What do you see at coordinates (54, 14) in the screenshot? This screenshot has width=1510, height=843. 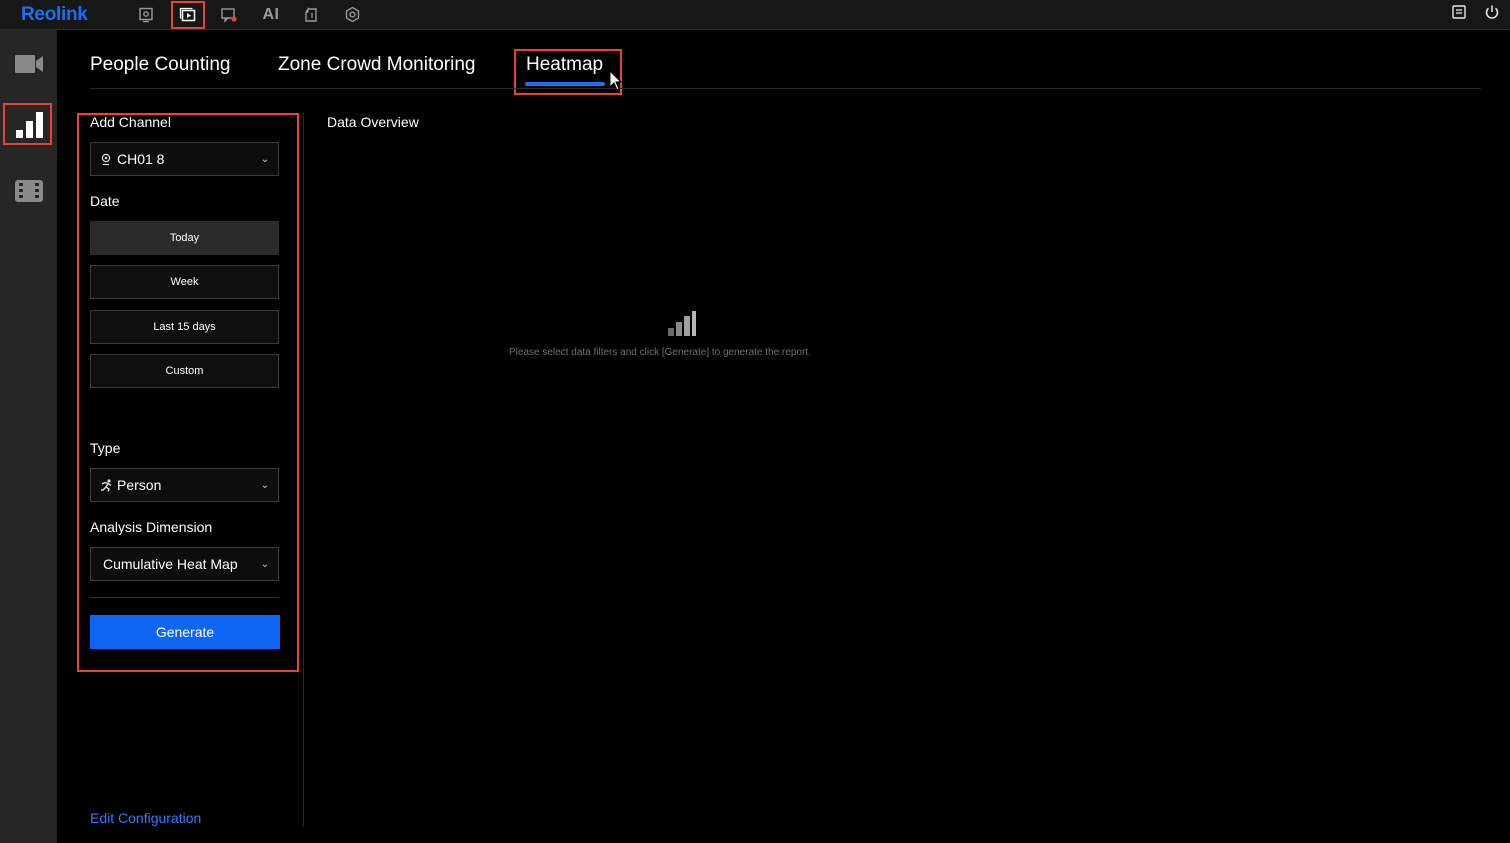 I see `reolink-logo: Reolink` at bounding box center [54, 14].